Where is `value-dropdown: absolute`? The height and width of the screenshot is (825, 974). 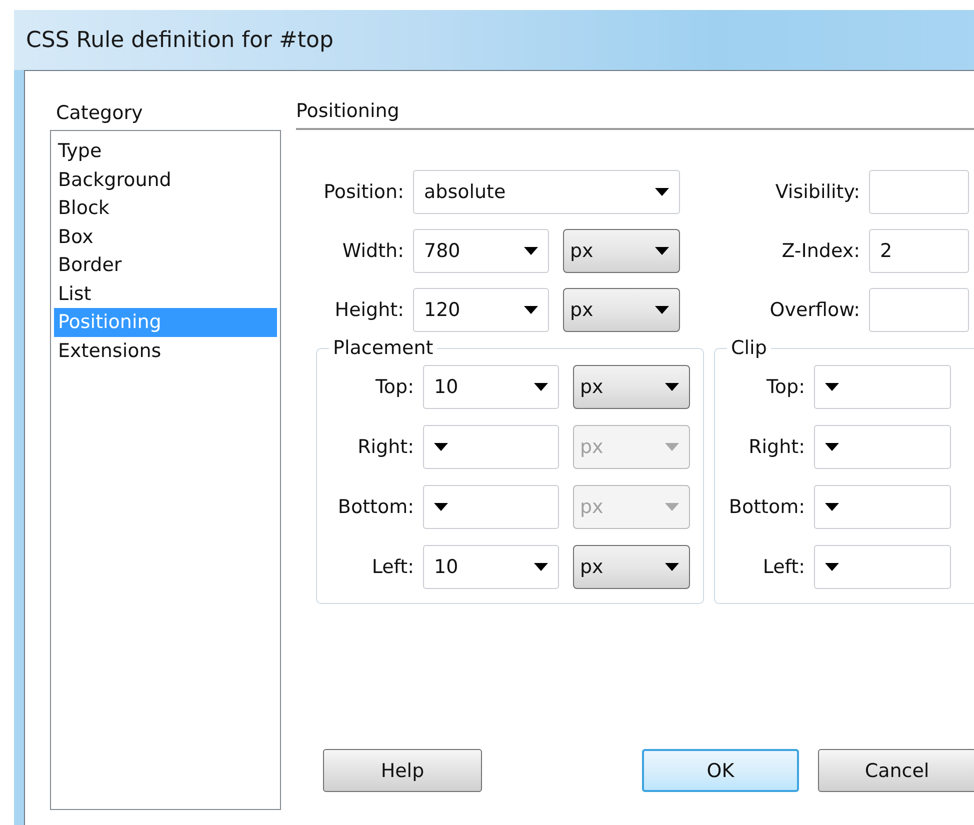 value-dropdown: absolute is located at coordinates (546, 192).